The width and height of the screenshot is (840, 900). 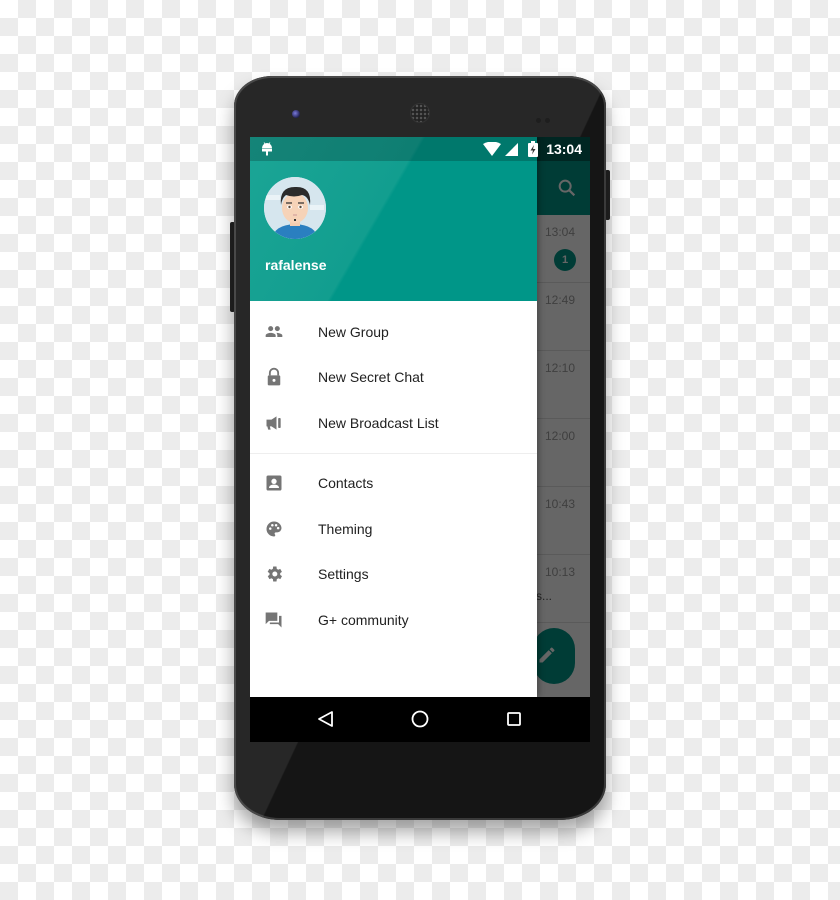 What do you see at coordinates (378, 422) in the screenshot?
I see `menu-label: New Broadcast List` at bounding box center [378, 422].